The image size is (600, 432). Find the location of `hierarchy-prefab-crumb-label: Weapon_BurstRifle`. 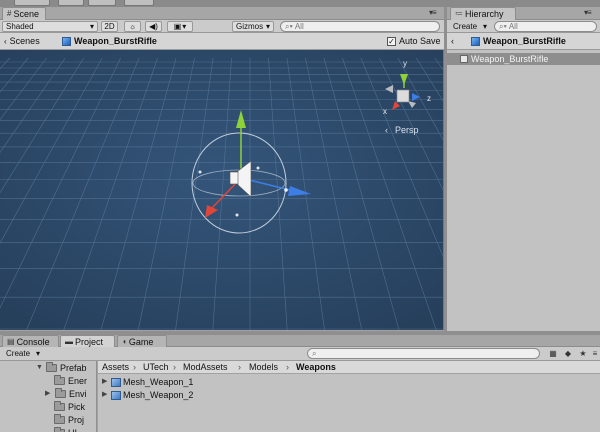

hierarchy-prefab-crumb-label: Weapon_BurstRifle is located at coordinates (524, 41).